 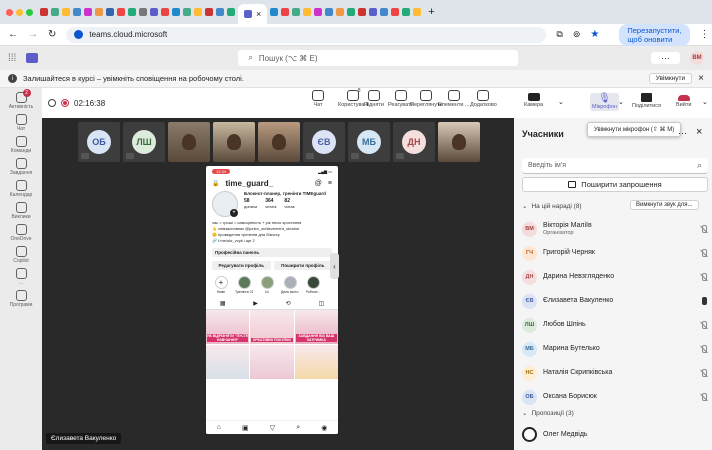 I want to click on site-info-icon, so click(x=79, y=34).